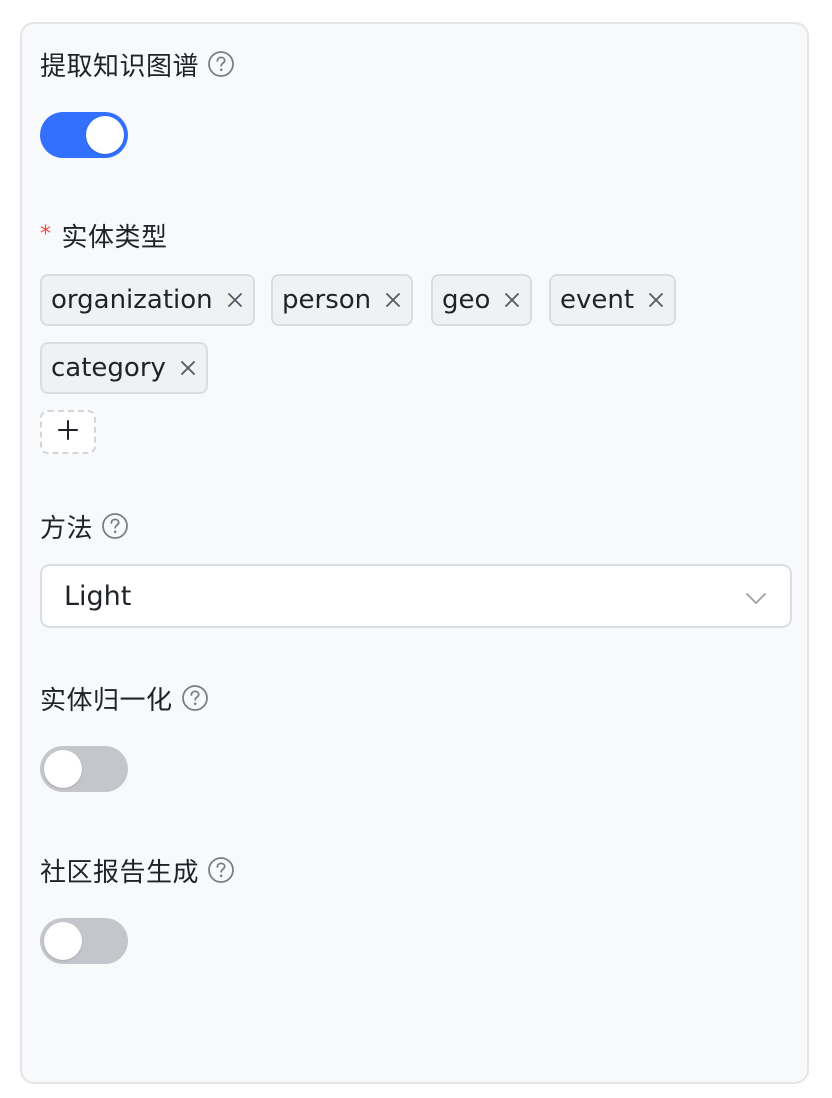  Describe the element at coordinates (108, 368) in the screenshot. I see `entity-tag-label: category` at that location.